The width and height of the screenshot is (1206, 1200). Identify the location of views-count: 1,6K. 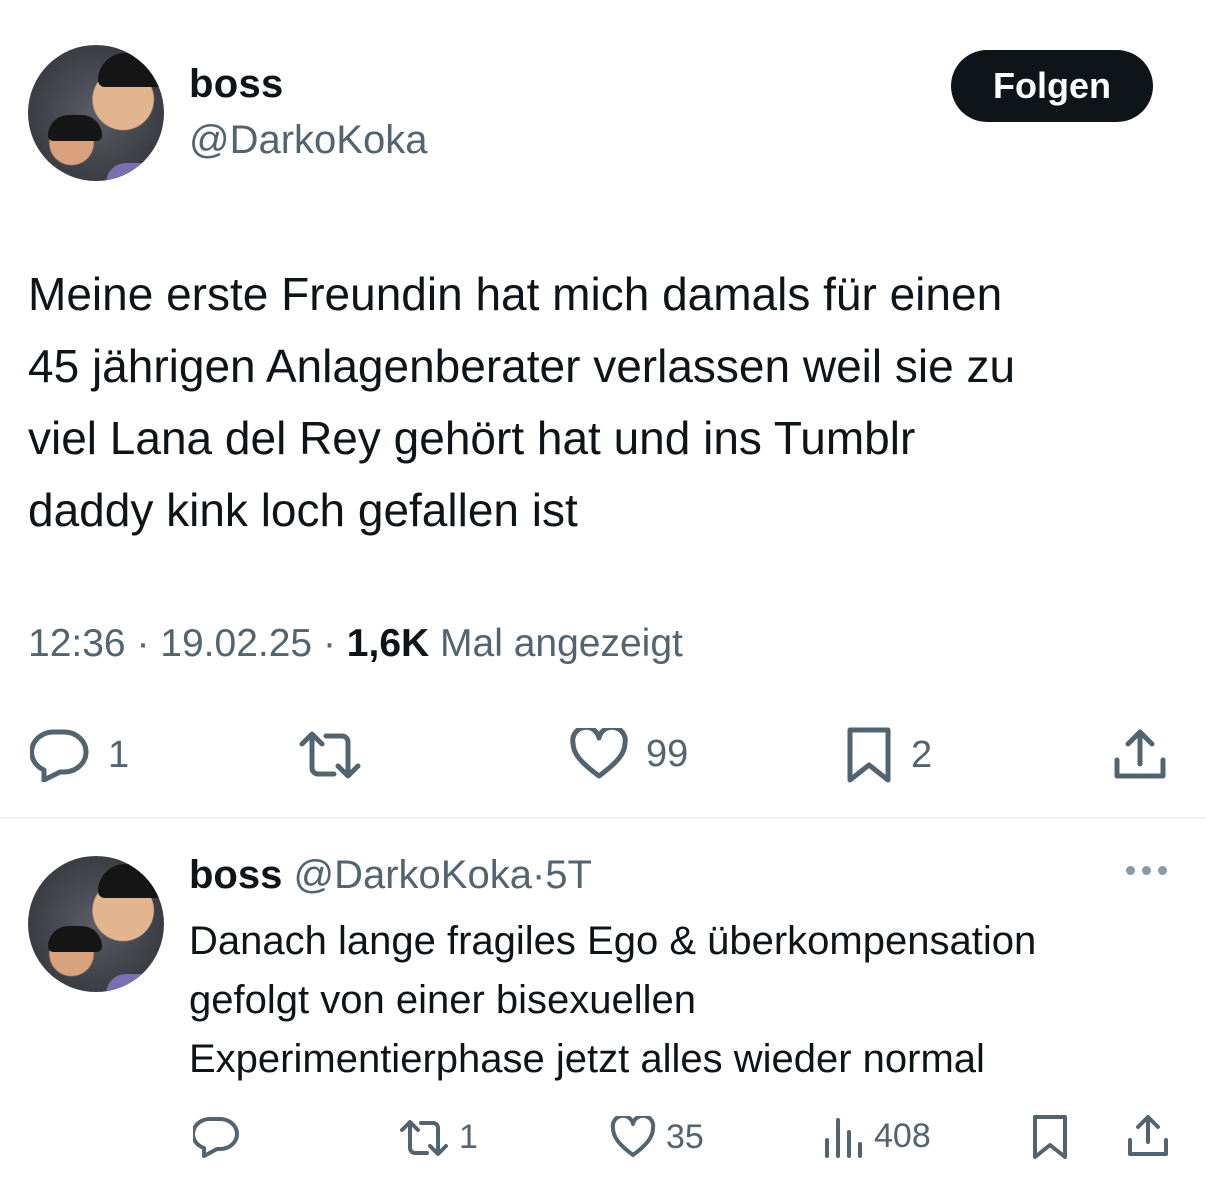
(388, 643).